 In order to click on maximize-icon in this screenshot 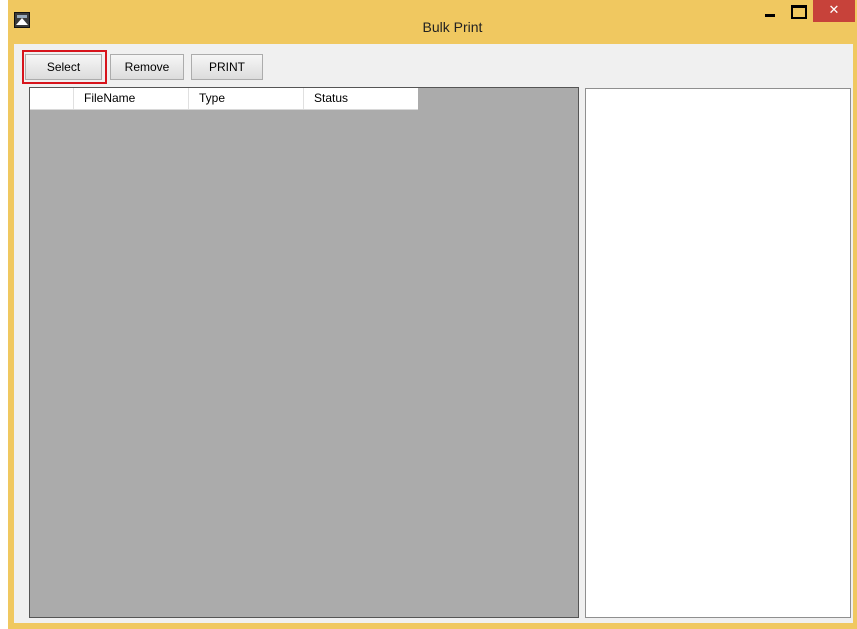, I will do `click(799, 12)`.